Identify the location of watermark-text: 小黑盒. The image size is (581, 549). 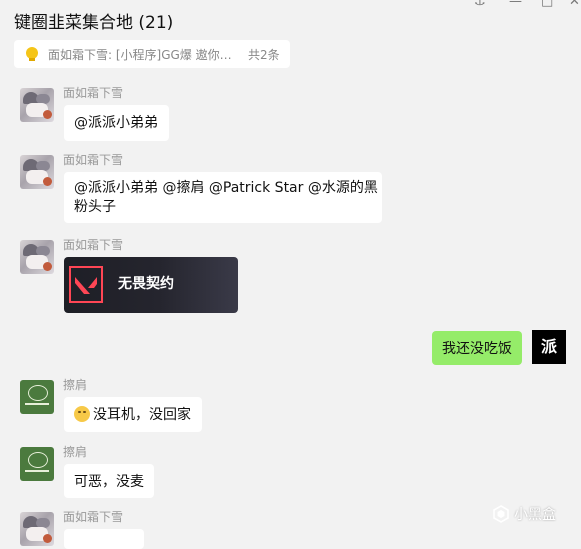
(535, 515).